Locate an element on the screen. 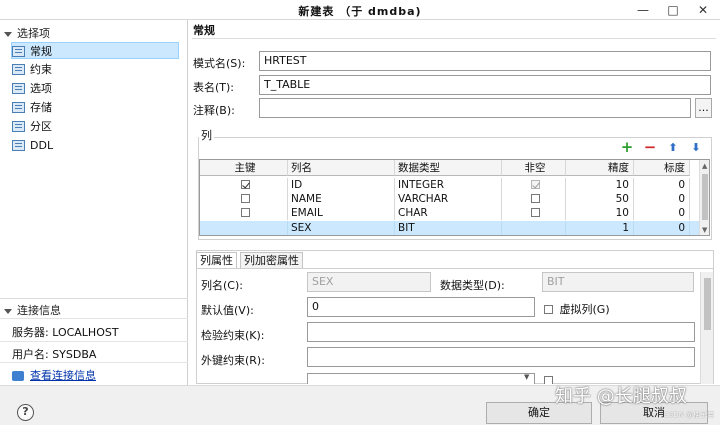 This screenshot has height=425, width=720. header-precision: 精度 is located at coordinates (600, 168).